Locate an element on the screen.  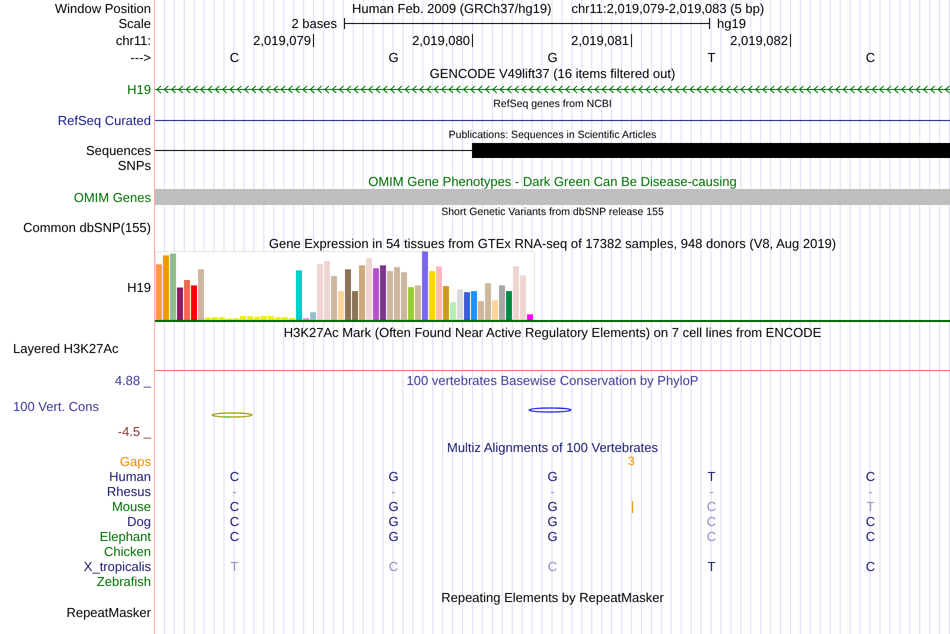
track-label: Layered H3K27Ac is located at coordinates (66, 348).